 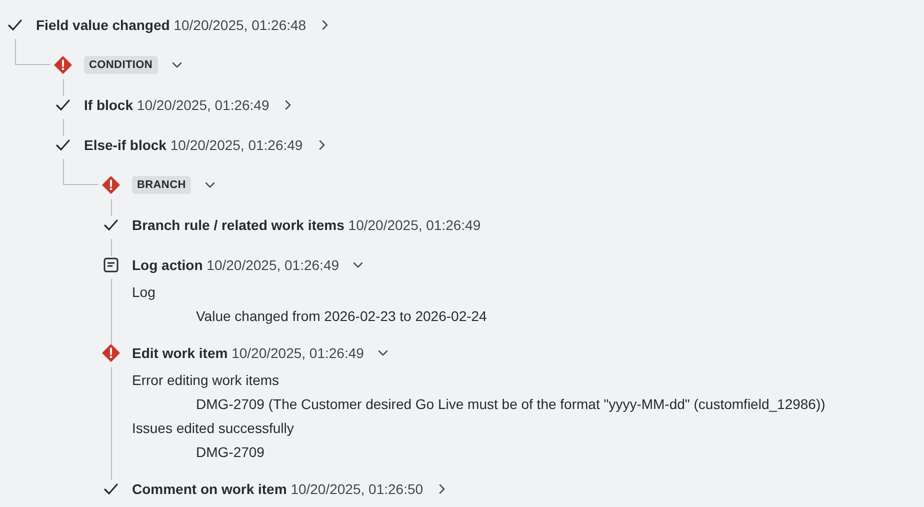 What do you see at coordinates (510, 404) in the screenshot?
I see `detail-text: DMG-2709 (The Customer desired Go Live must be of the format "yyyy-MM-dd" (customfield_12986))` at bounding box center [510, 404].